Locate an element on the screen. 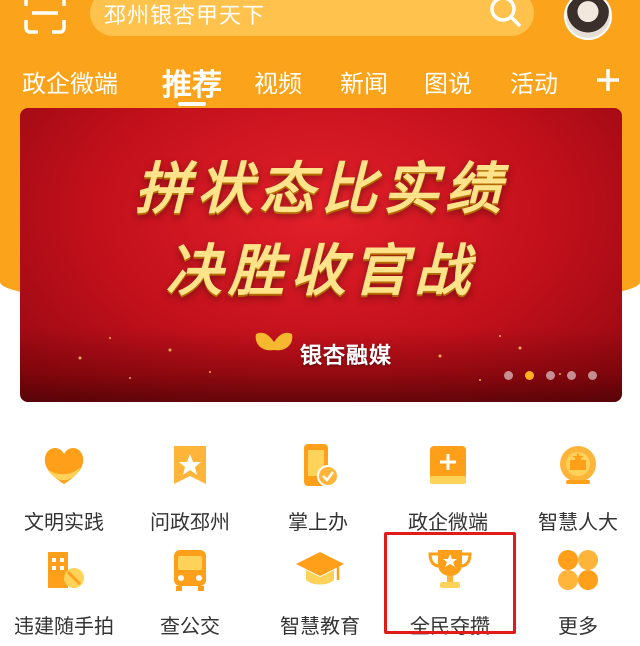 This screenshot has width=640, height=646. logo-text: 银杏融媒 is located at coordinates (346, 356).